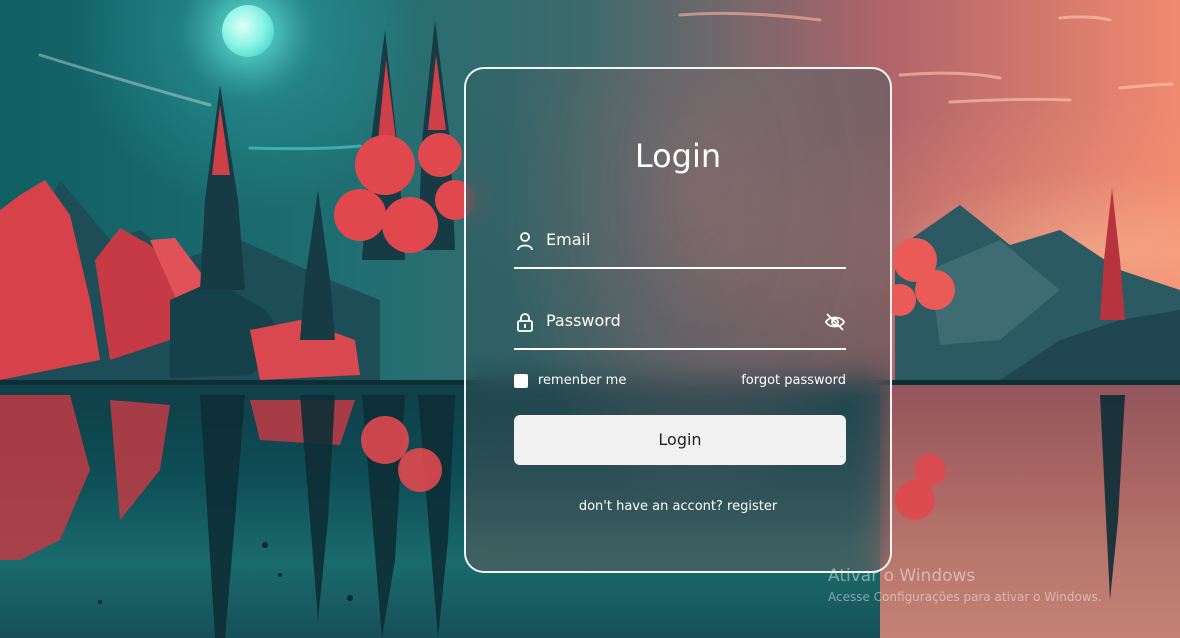 The width and height of the screenshot is (1180, 638). I want to click on login-button: Login, so click(680, 440).